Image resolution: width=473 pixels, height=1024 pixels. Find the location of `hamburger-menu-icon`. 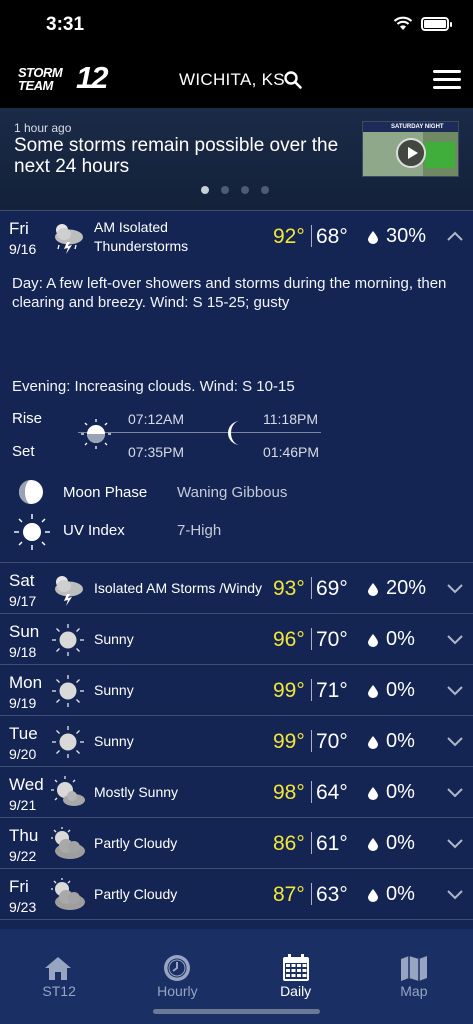

hamburger-menu-icon is located at coordinates (447, 80).